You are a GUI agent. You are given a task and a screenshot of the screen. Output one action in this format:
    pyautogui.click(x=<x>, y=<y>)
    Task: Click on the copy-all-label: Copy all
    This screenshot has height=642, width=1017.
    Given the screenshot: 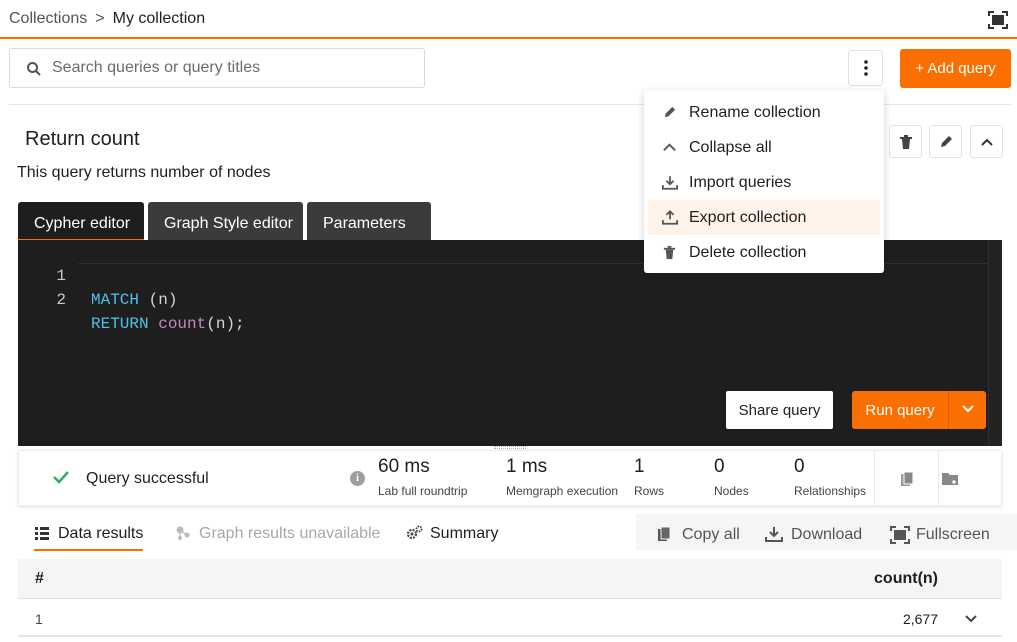 What is the action you would take?
    pyautogui.click(x=711, y=534)
    